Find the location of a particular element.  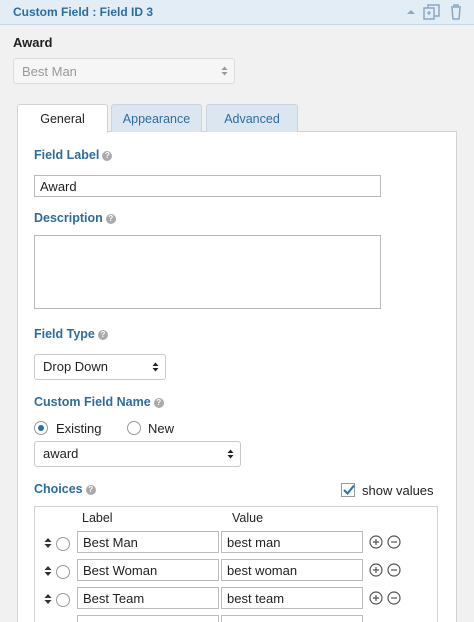

choices-heading: Choices? is located at coordinates (65, 489).